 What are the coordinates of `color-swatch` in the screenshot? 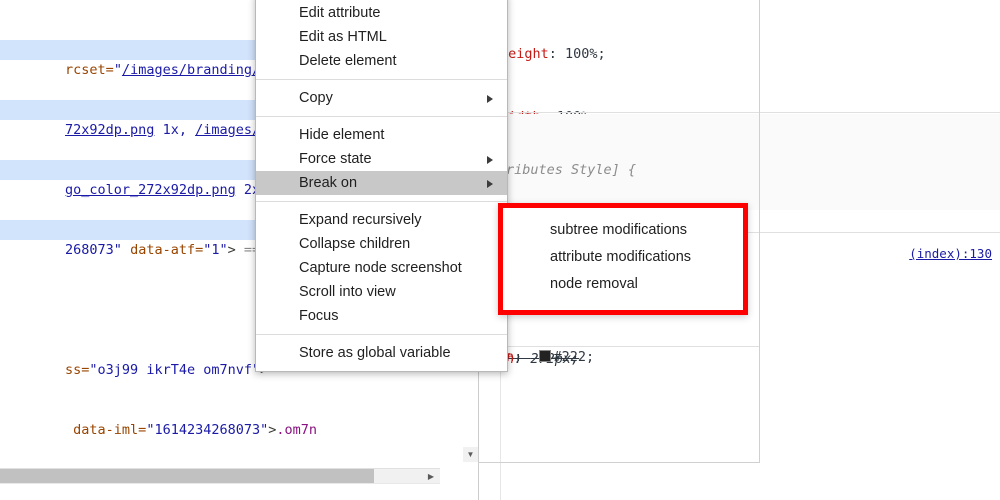 It's located at (544, 356).